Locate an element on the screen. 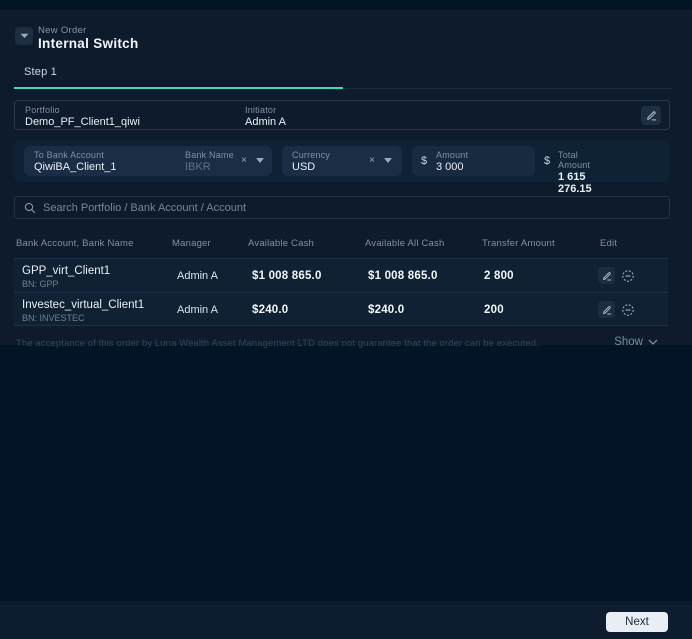 The height and width of the screenshot is (639, 692). col-available-all-cash: Available All Cash is located at coordinates (405, 243).